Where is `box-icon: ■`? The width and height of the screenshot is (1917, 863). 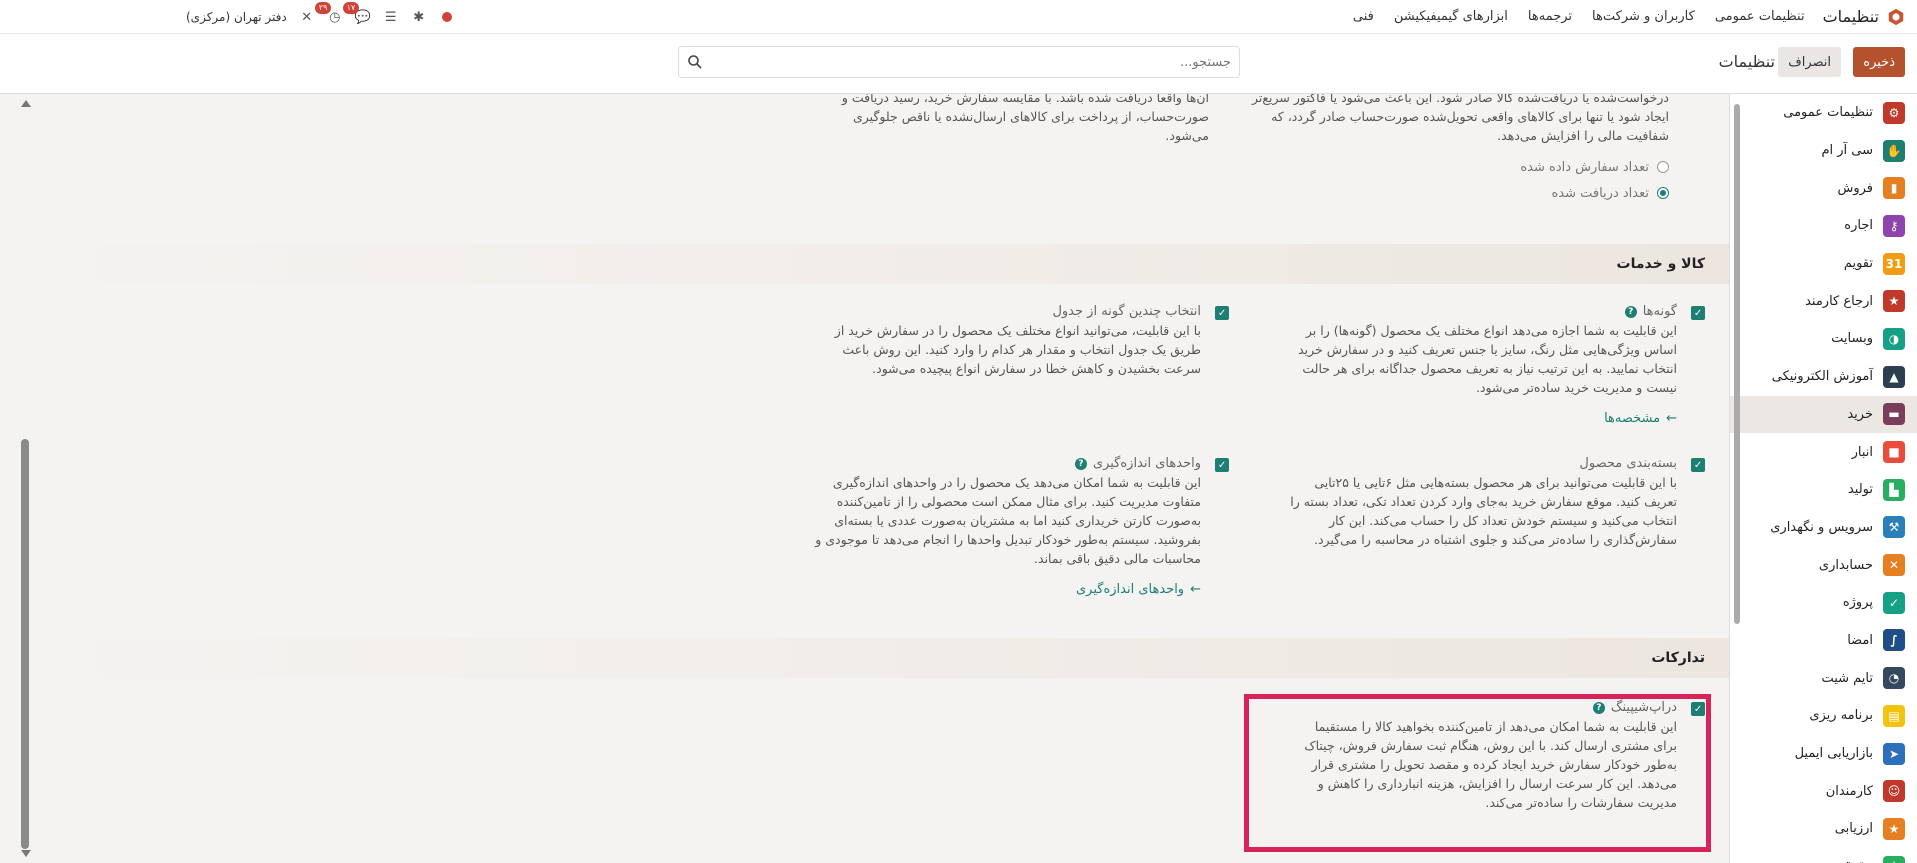
box-icon: ■ is located at coordinates (1894, 452).